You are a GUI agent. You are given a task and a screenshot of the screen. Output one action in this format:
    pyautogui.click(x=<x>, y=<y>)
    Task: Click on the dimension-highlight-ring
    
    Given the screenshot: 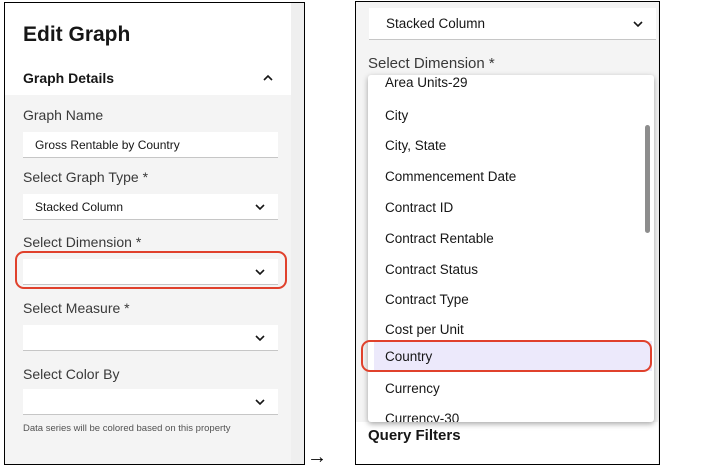 What is the action you would take?
    pyautogui.click(x=151, y=270)
    